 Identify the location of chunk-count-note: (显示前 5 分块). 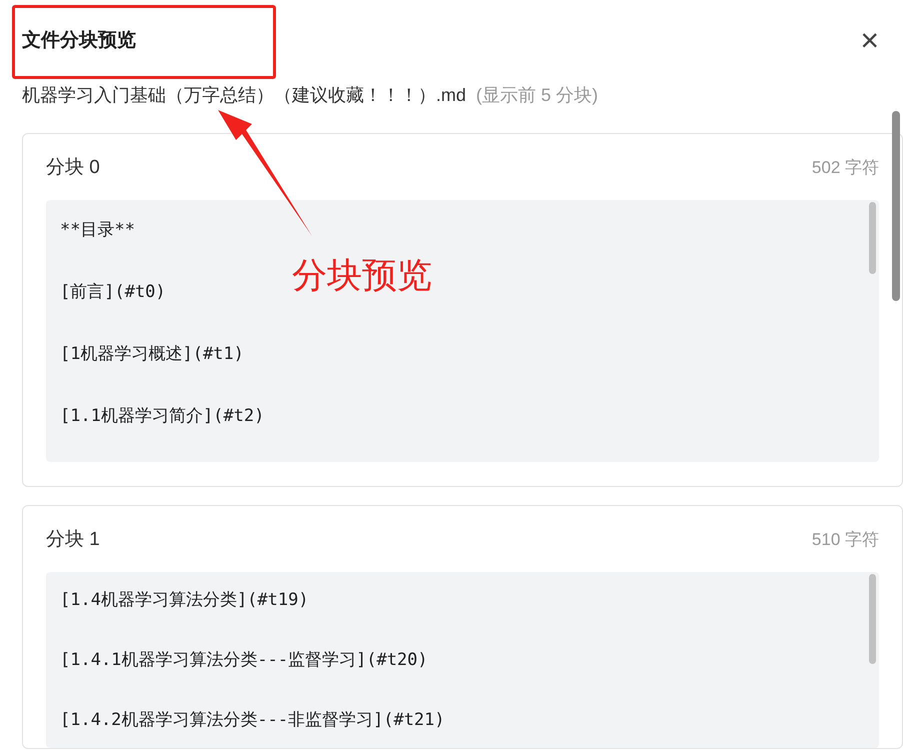
(537, 95).